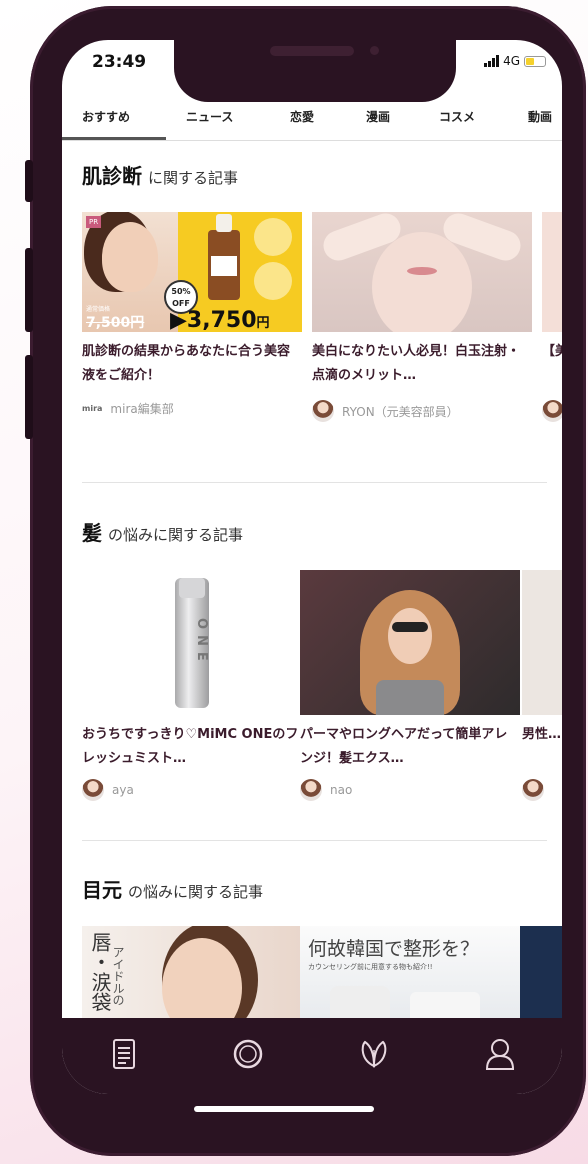  I want to click on section-title-eyes: 目元 の悩みに関する記事, so click(172, 888).